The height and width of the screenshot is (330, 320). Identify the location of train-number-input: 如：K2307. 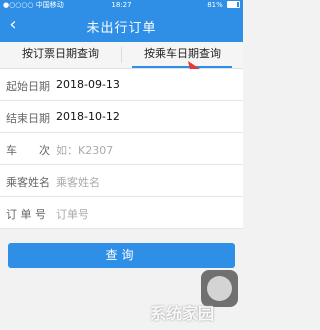
(84, 150).